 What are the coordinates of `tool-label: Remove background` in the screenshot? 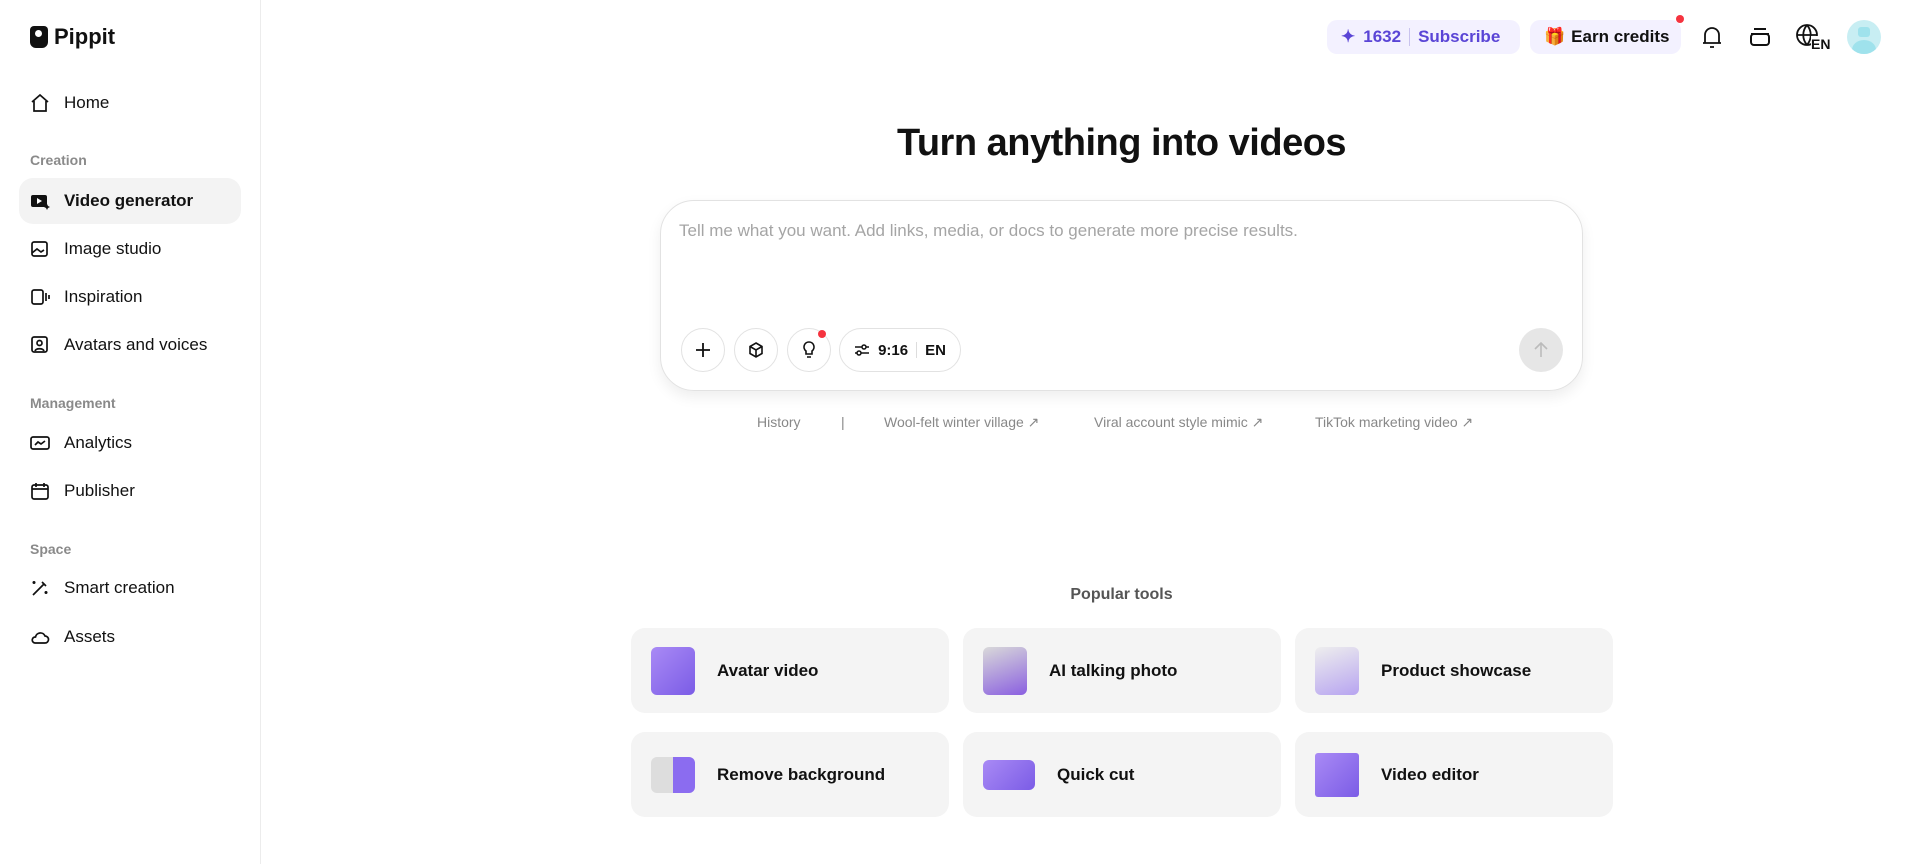 It's located at (801, 774).